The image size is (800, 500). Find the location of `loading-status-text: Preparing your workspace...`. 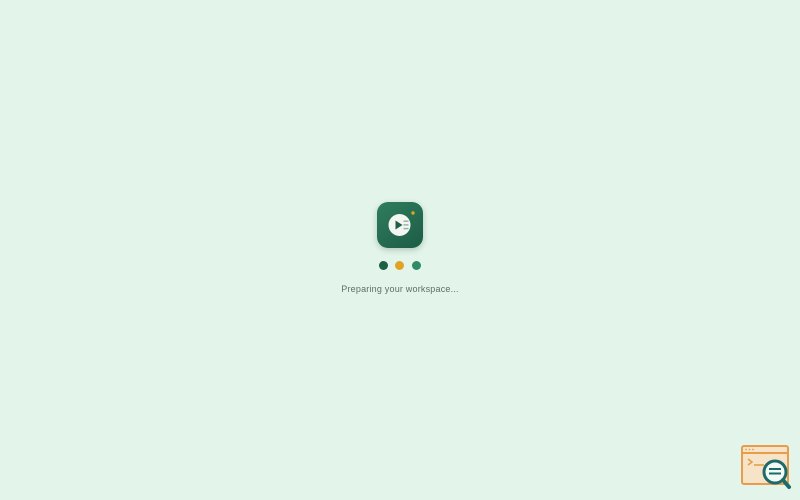

loading-status-text: Preparing your workspace... is located at coordinates (400, 289).